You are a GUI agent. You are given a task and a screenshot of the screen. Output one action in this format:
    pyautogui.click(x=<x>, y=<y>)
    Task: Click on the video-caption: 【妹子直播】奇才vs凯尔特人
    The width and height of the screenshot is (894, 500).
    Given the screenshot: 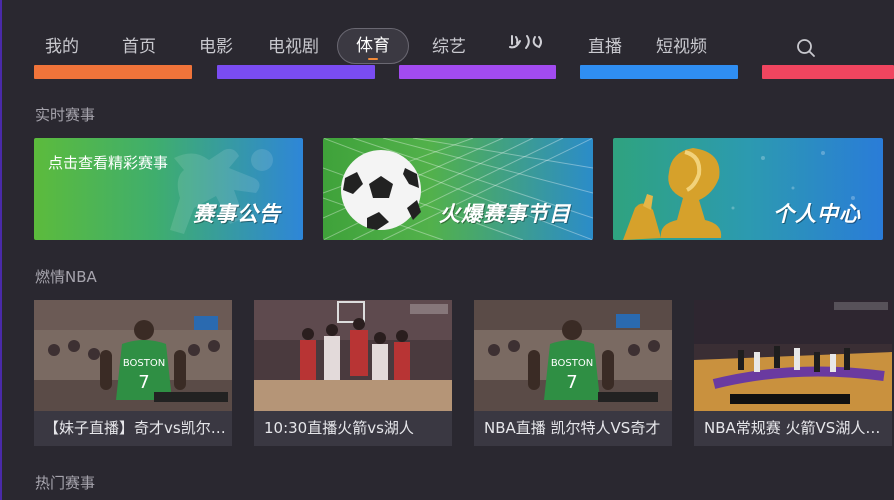 What is the action you would take?
    pyautogui.click(x=133, y=428)
    